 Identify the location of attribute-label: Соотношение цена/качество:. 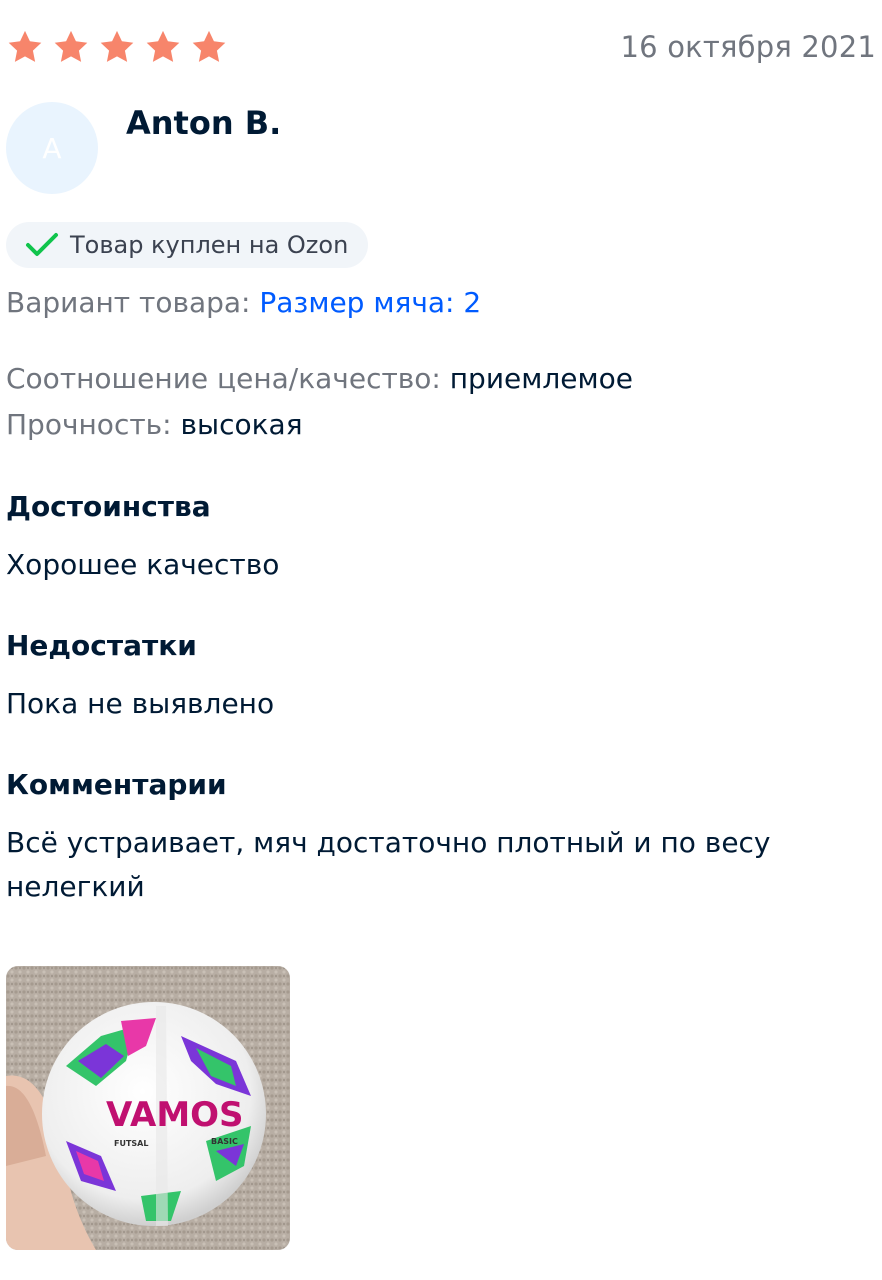
(223, 378).